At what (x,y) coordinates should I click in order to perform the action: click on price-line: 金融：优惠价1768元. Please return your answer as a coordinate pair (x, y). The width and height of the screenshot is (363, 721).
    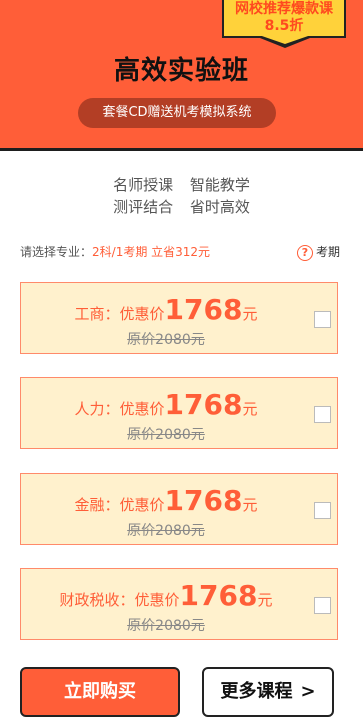
    Looking at the image, I should click on (166, 500).